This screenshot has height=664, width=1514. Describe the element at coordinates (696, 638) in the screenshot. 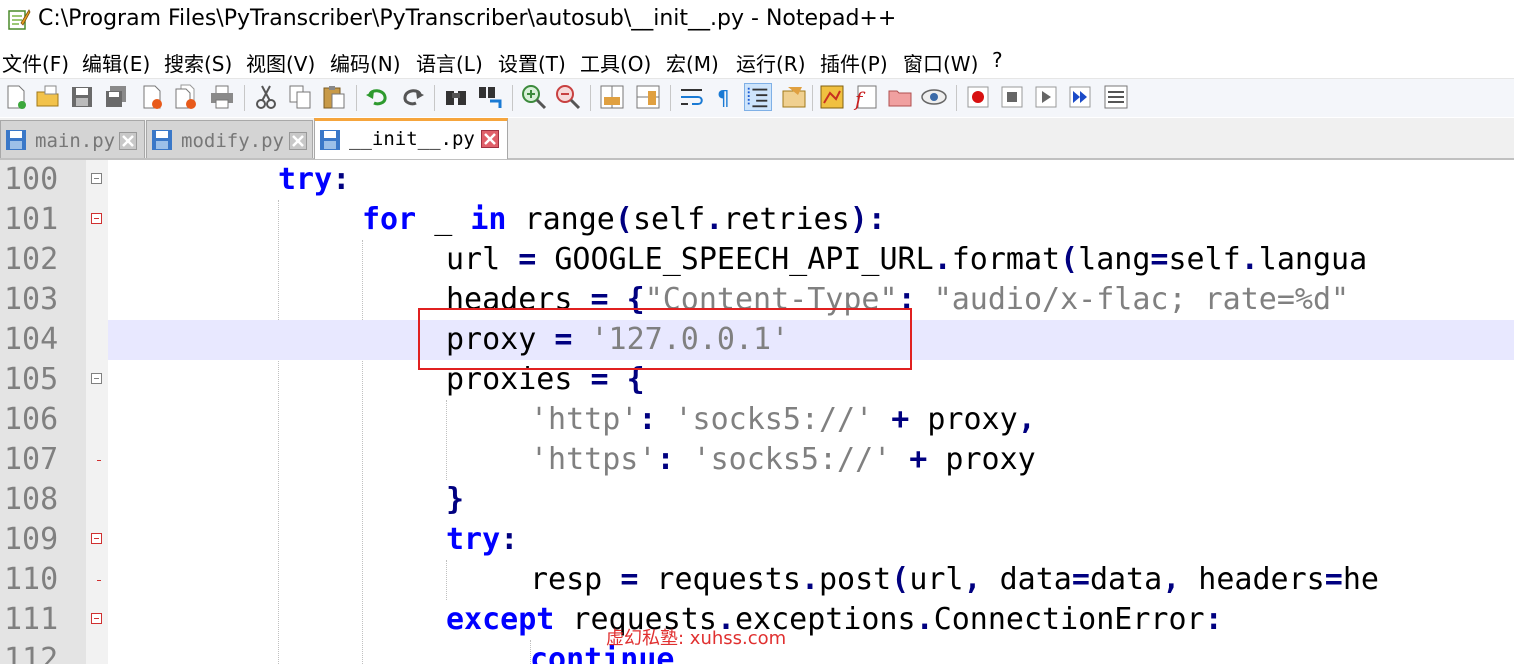

I see `watermark-text: 虚幻私塾: xuhss.com` at that location.